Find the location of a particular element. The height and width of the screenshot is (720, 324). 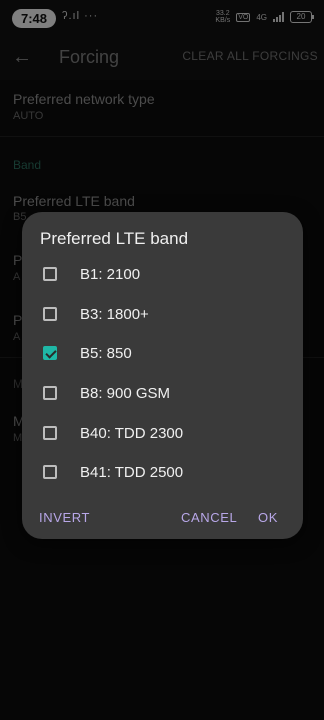

band-option-b8: B8: 900 GSM is located at coordinates (162, 394).